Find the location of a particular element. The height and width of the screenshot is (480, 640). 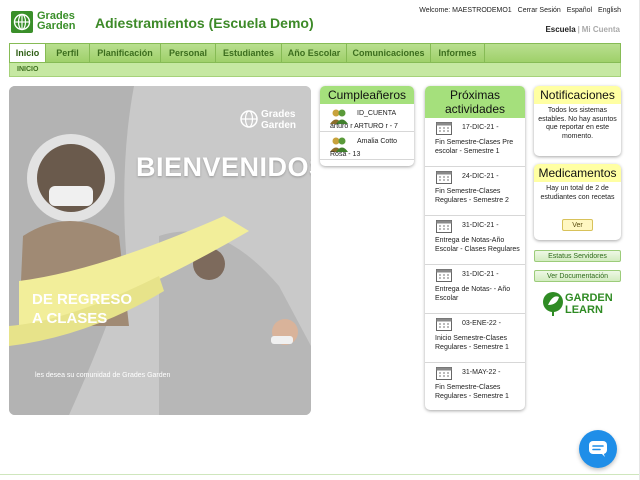

garden-learn-logo: GARDEN LEARN is located at coordinates (582, 305).